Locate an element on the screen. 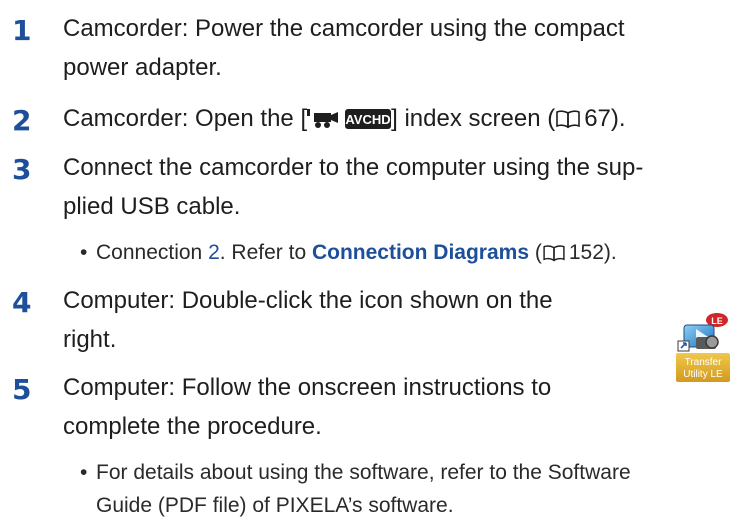 The image size is (740, 522). step-number: 5 is located at coordinates (22, 389).